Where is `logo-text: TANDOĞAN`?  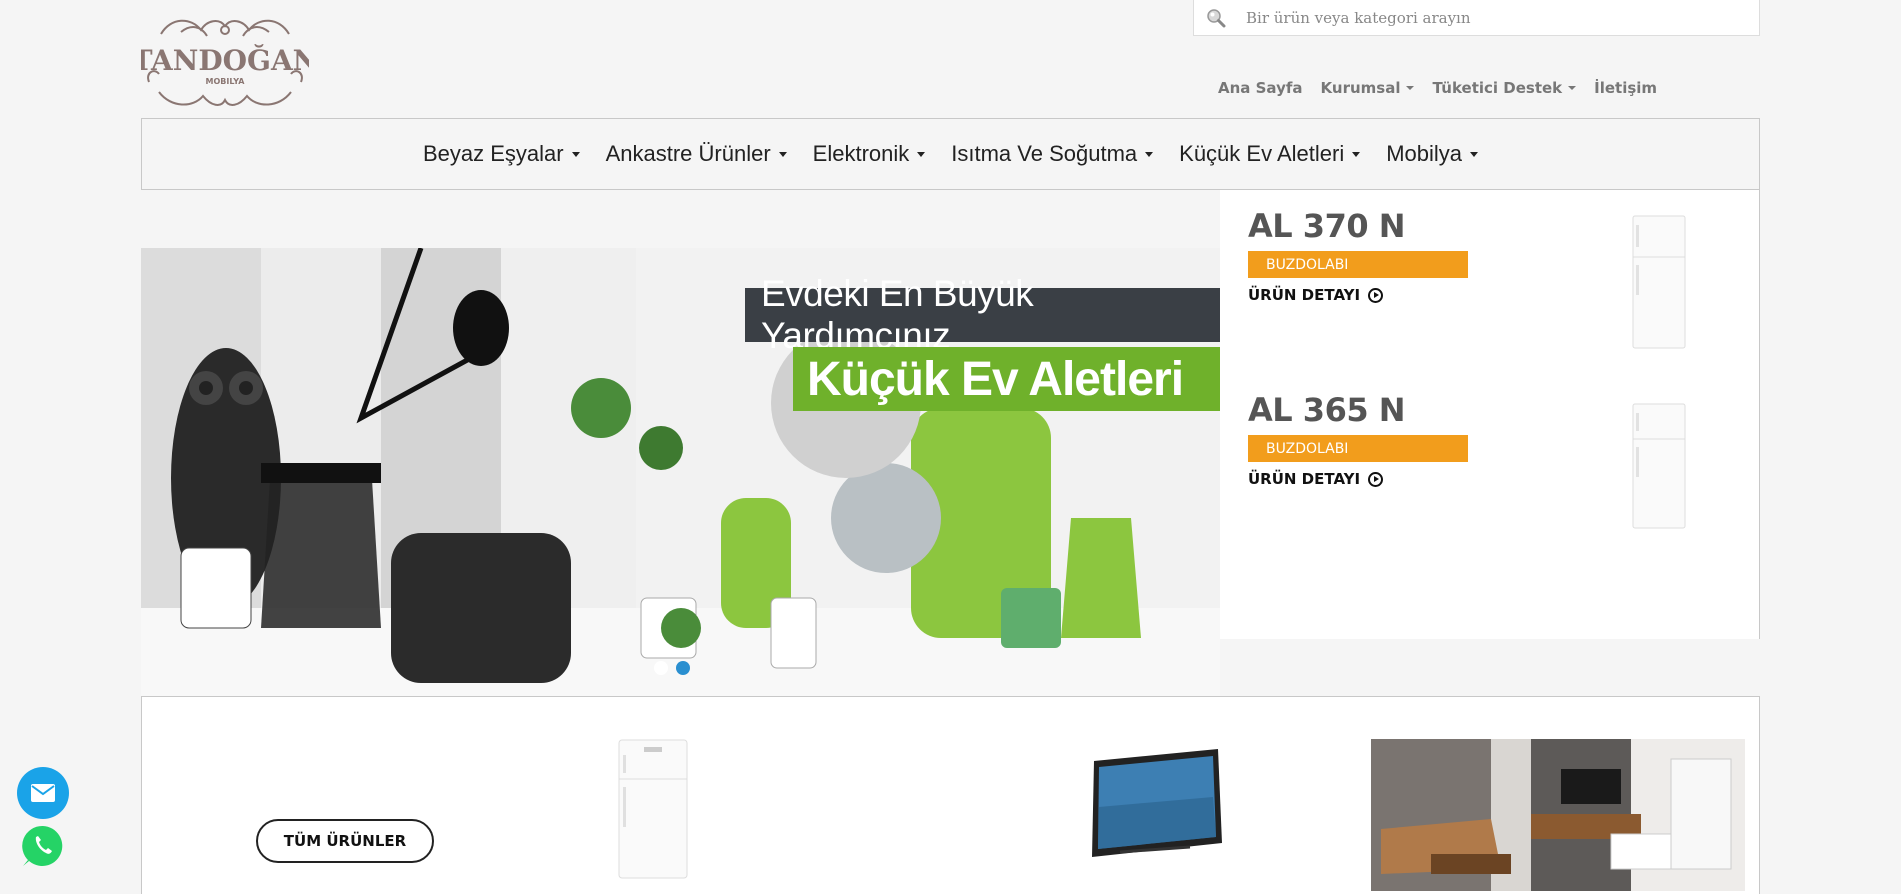 logo-text: TANDOĞAN is located at coordinates (225, 60).